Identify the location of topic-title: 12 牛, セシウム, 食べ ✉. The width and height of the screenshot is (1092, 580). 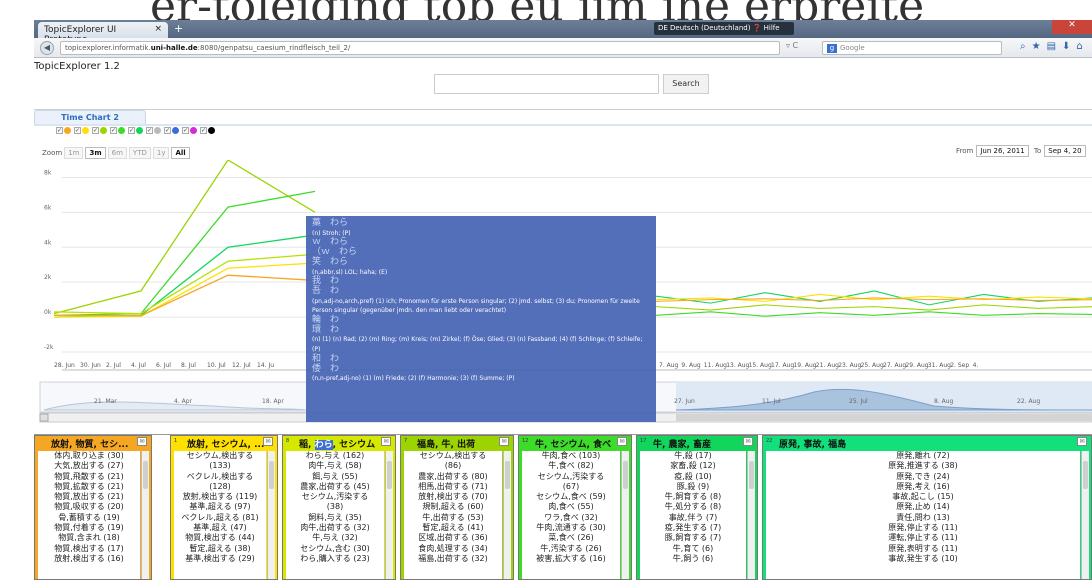
(575, 443).